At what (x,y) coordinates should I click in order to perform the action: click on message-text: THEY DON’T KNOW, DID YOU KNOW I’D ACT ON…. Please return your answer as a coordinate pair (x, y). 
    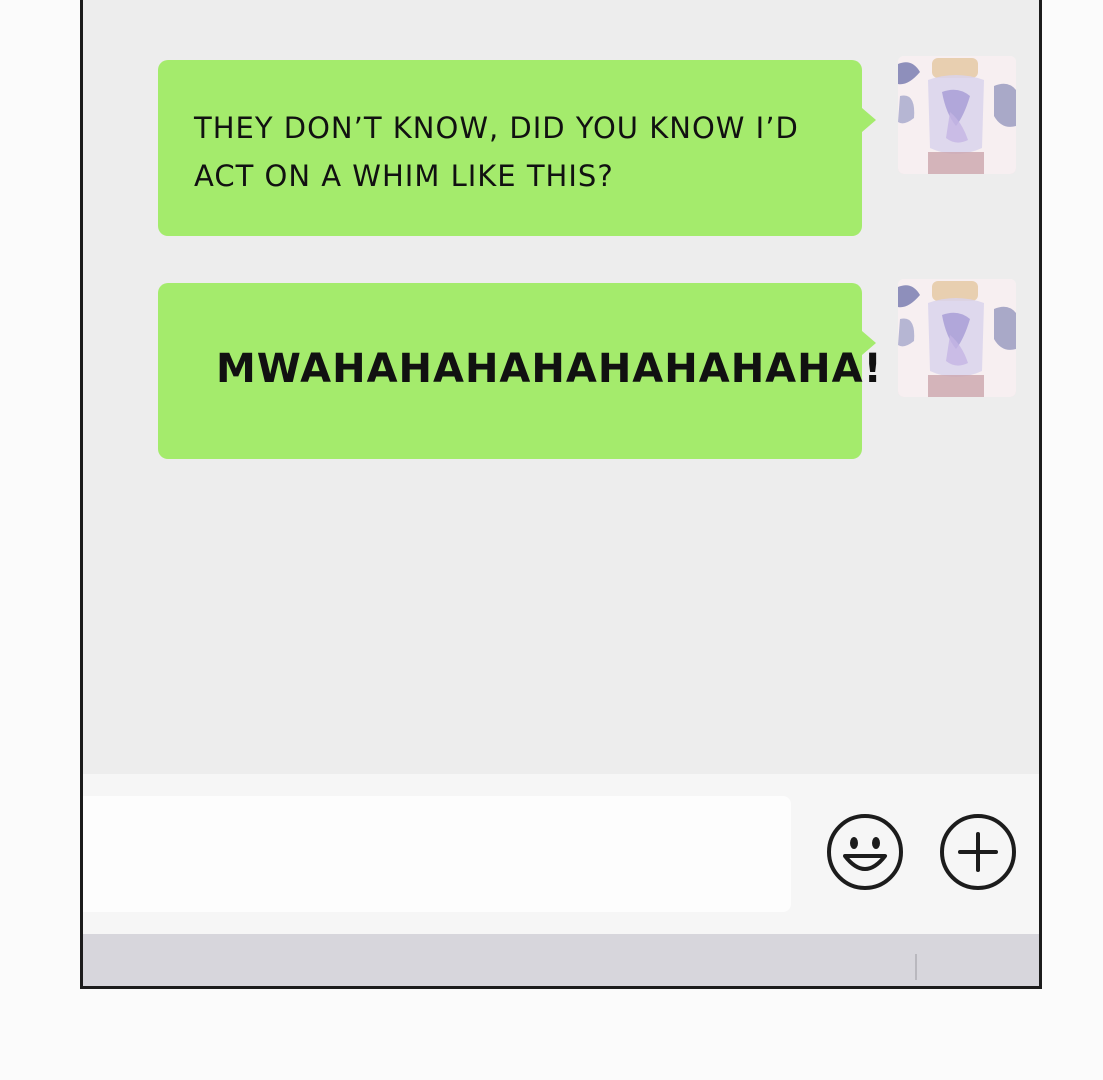
    Looking at the image, I should click on (519, 152).